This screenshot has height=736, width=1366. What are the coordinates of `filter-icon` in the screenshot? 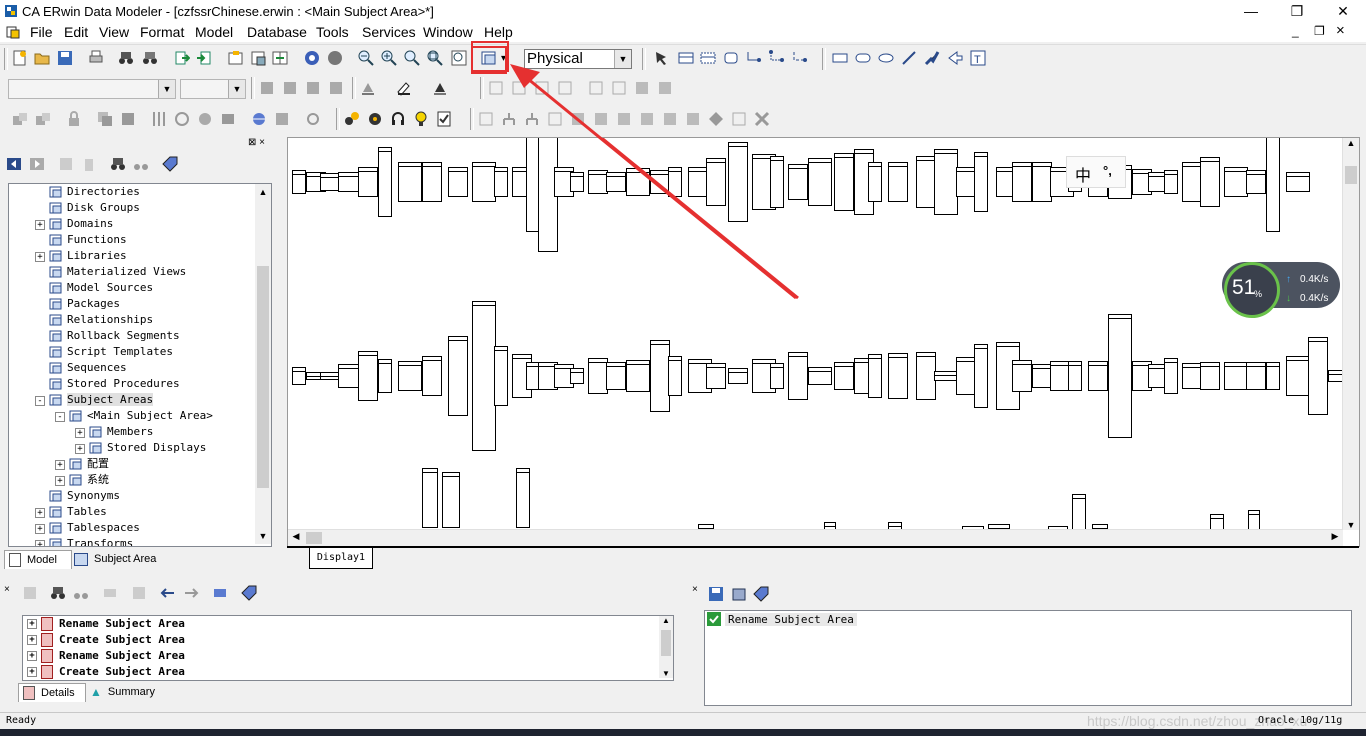 It's located at (220, 593).